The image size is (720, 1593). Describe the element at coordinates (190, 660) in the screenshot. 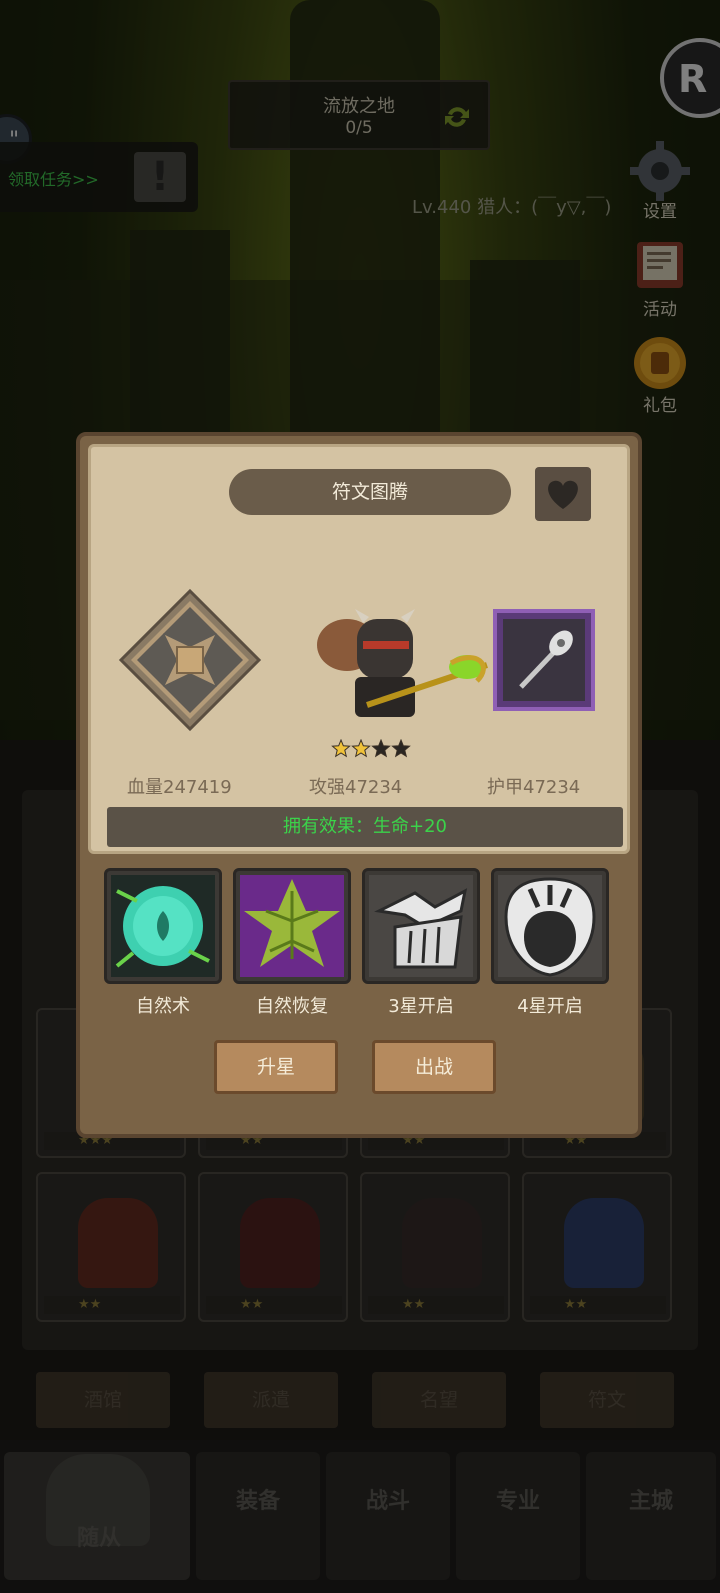

I see `rune-totem-slot-icon` at that location.